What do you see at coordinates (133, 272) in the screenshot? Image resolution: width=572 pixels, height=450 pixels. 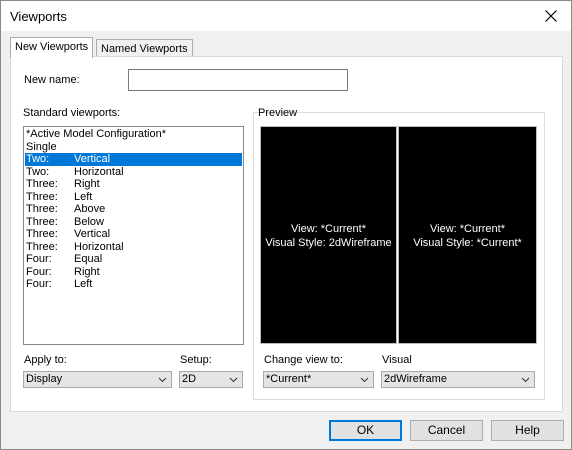 I see `list-item: Four: Right` at bounding box center [133, 272].